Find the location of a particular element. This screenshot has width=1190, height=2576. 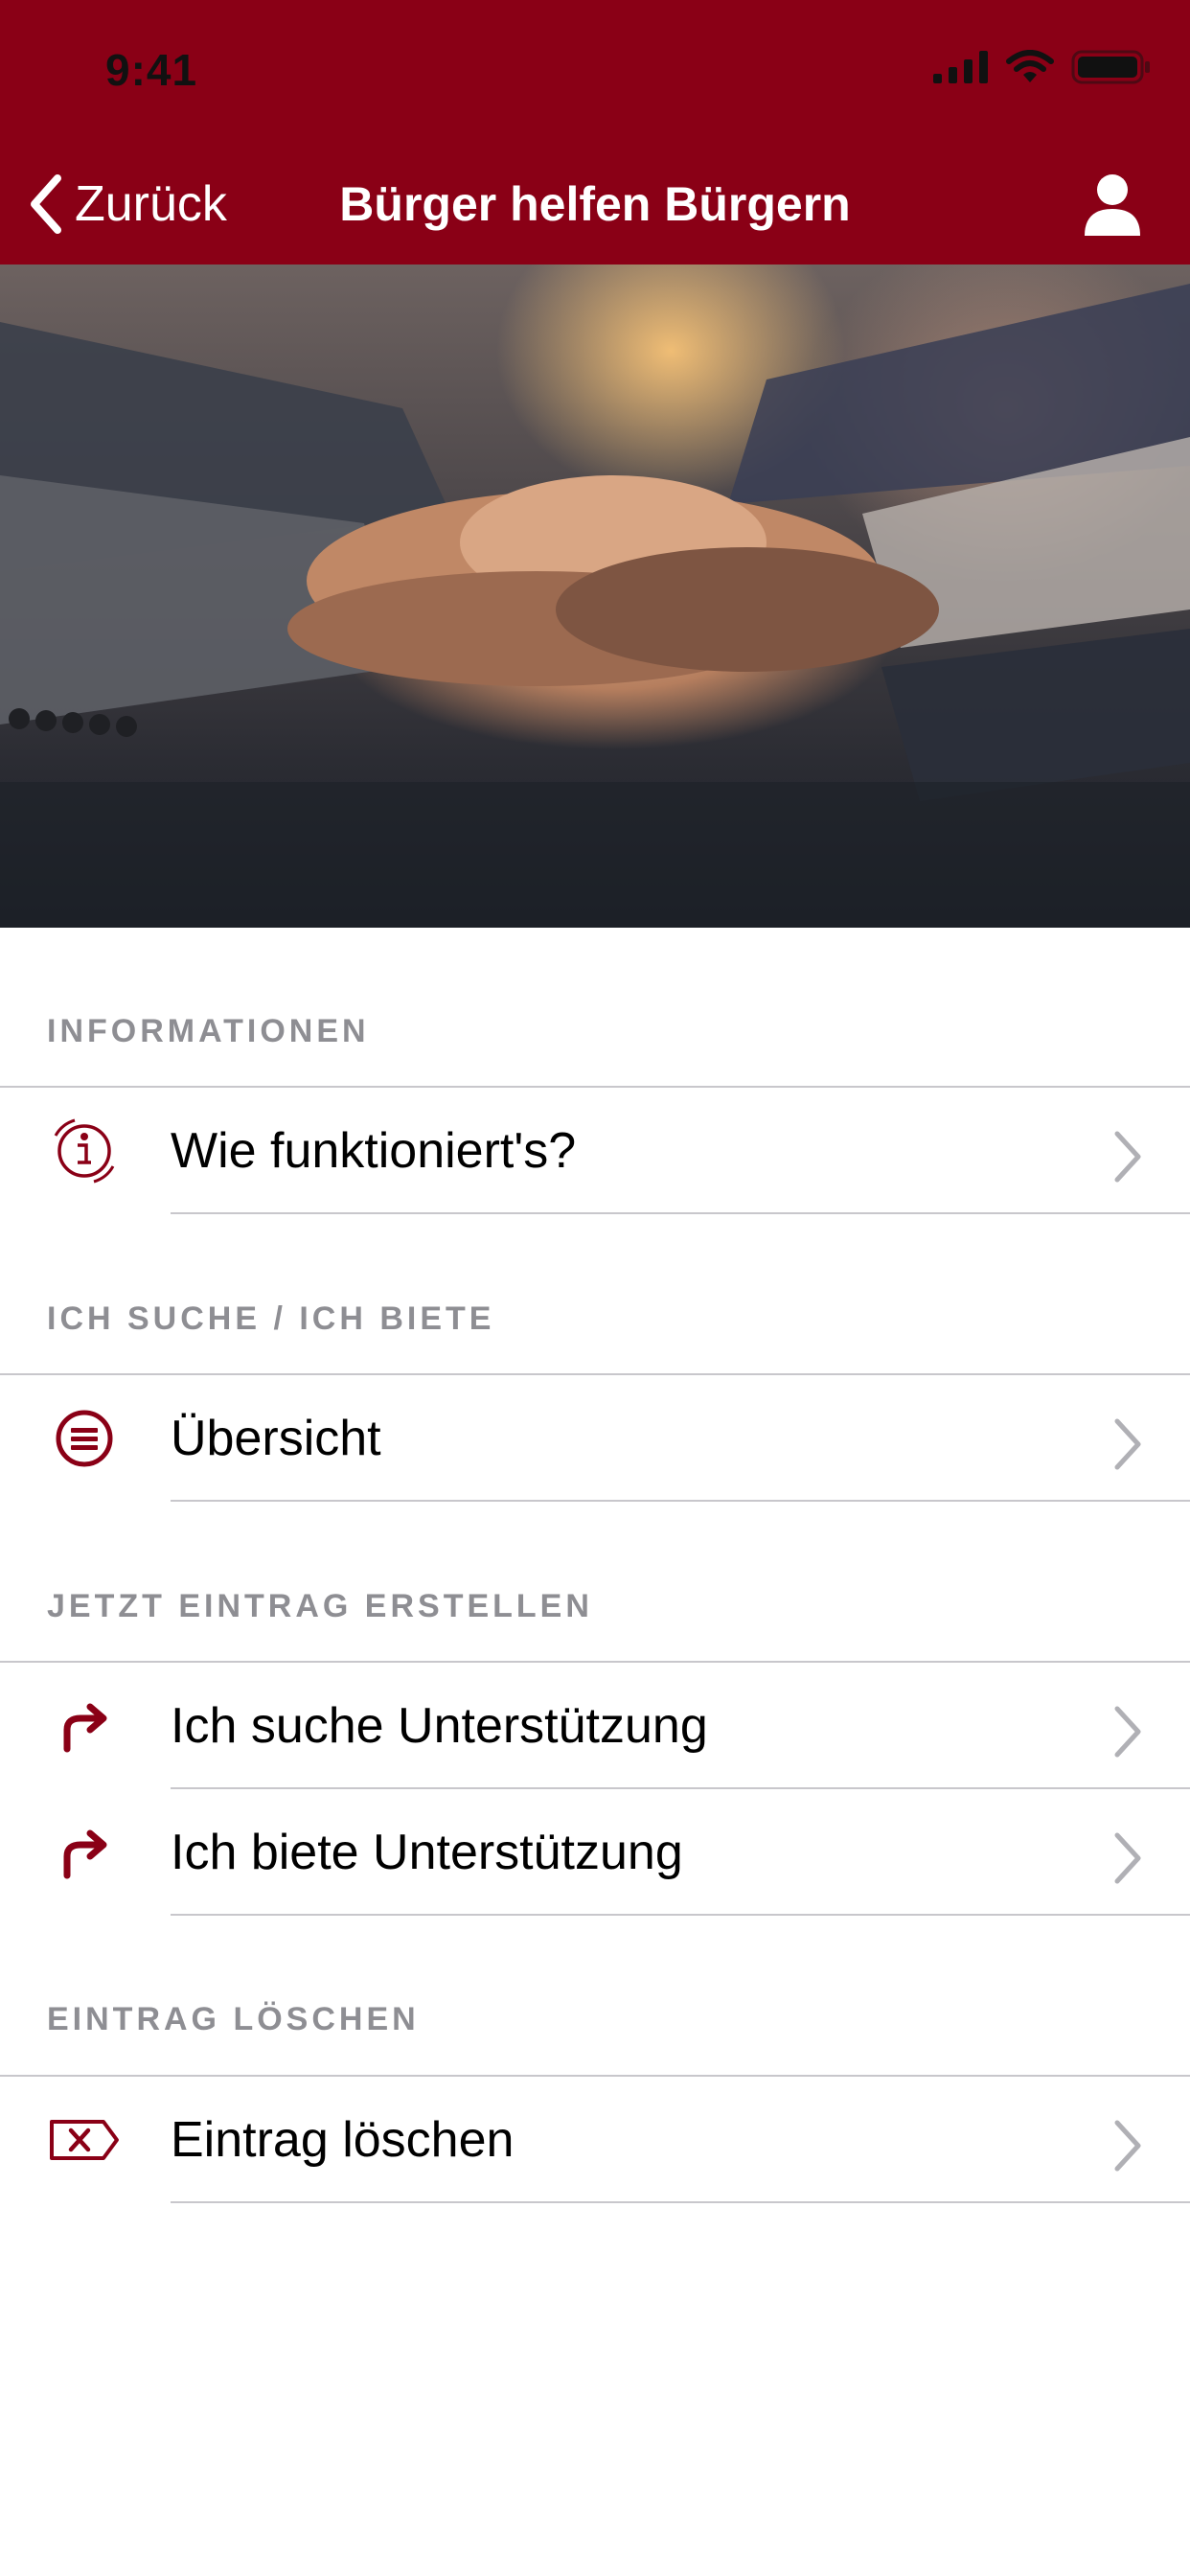

list-item-label: Wie funktioniert's? is located at coordinates (374, 1151).